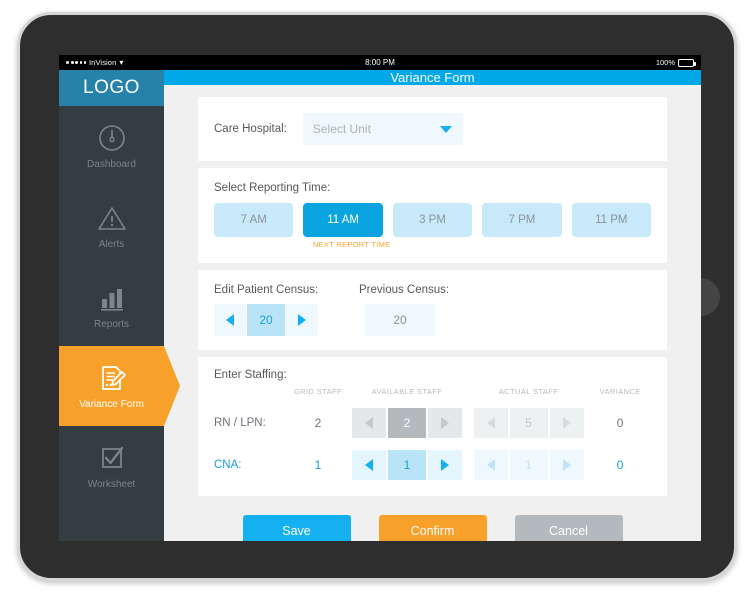 The width and height of the screenshot is (754, 593). I want to click on sidebar-item-variance-form: Variance Form, so click(119, 386).